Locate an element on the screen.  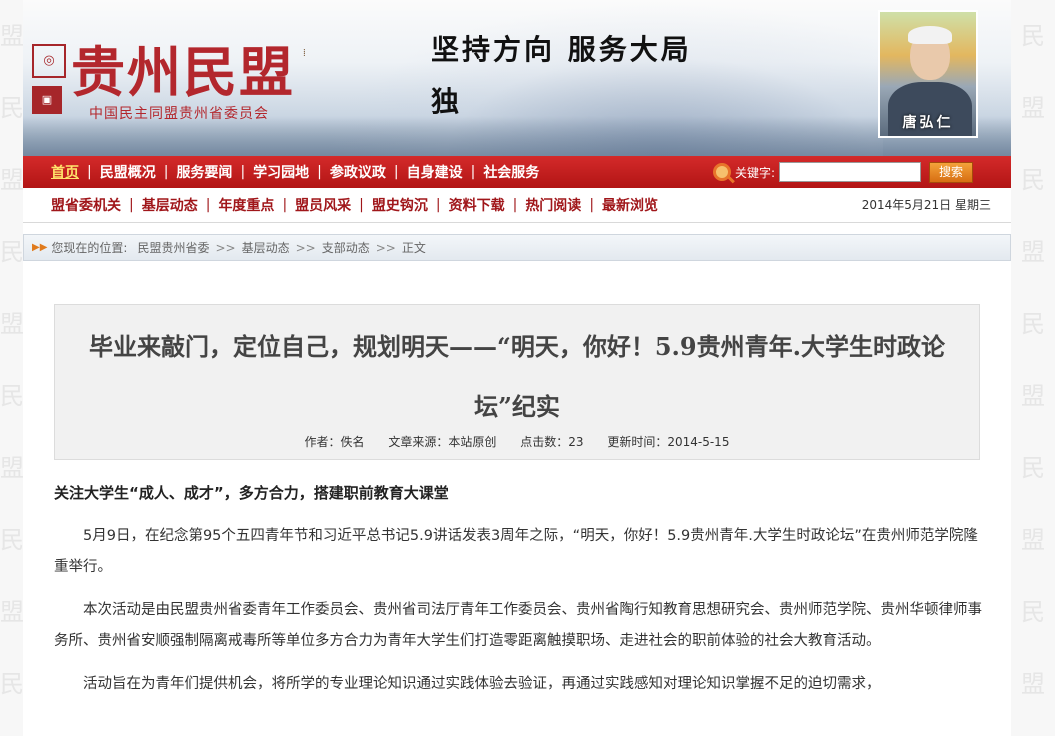
article-author: 作者：佚名 is located at coordinates (334, 442).